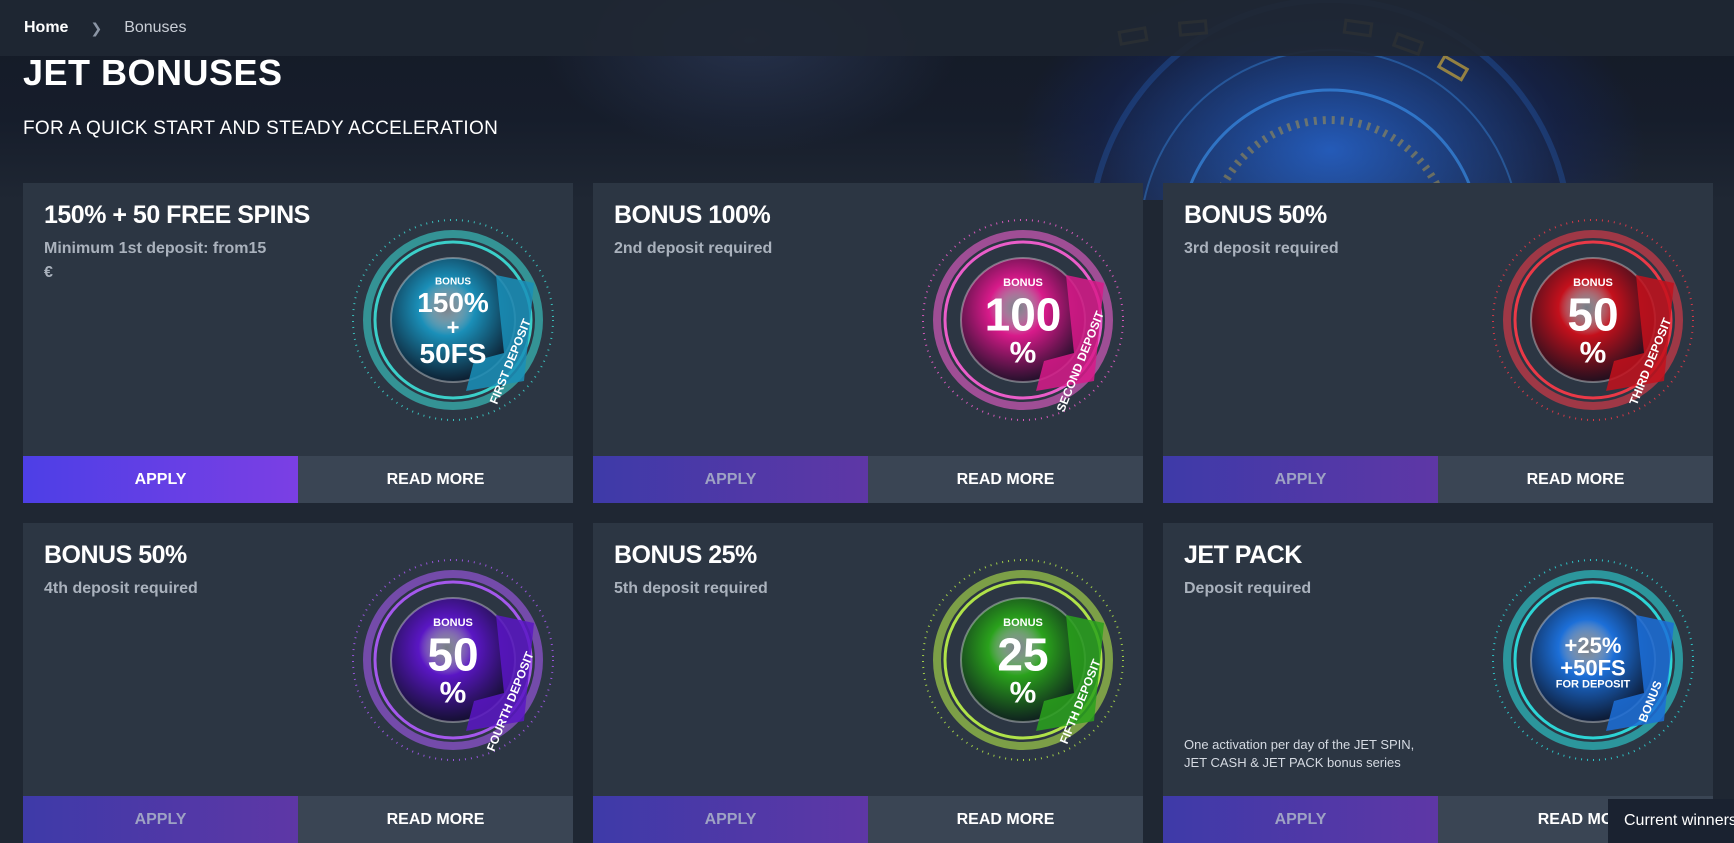 The width and height of the screenshot is (1734, 843). What do you see at coordinates (155, 260) in the screenshot?
I see `card-subtitle: Minimum 1st deposit: from15 €` at bounding box center [155, 260].